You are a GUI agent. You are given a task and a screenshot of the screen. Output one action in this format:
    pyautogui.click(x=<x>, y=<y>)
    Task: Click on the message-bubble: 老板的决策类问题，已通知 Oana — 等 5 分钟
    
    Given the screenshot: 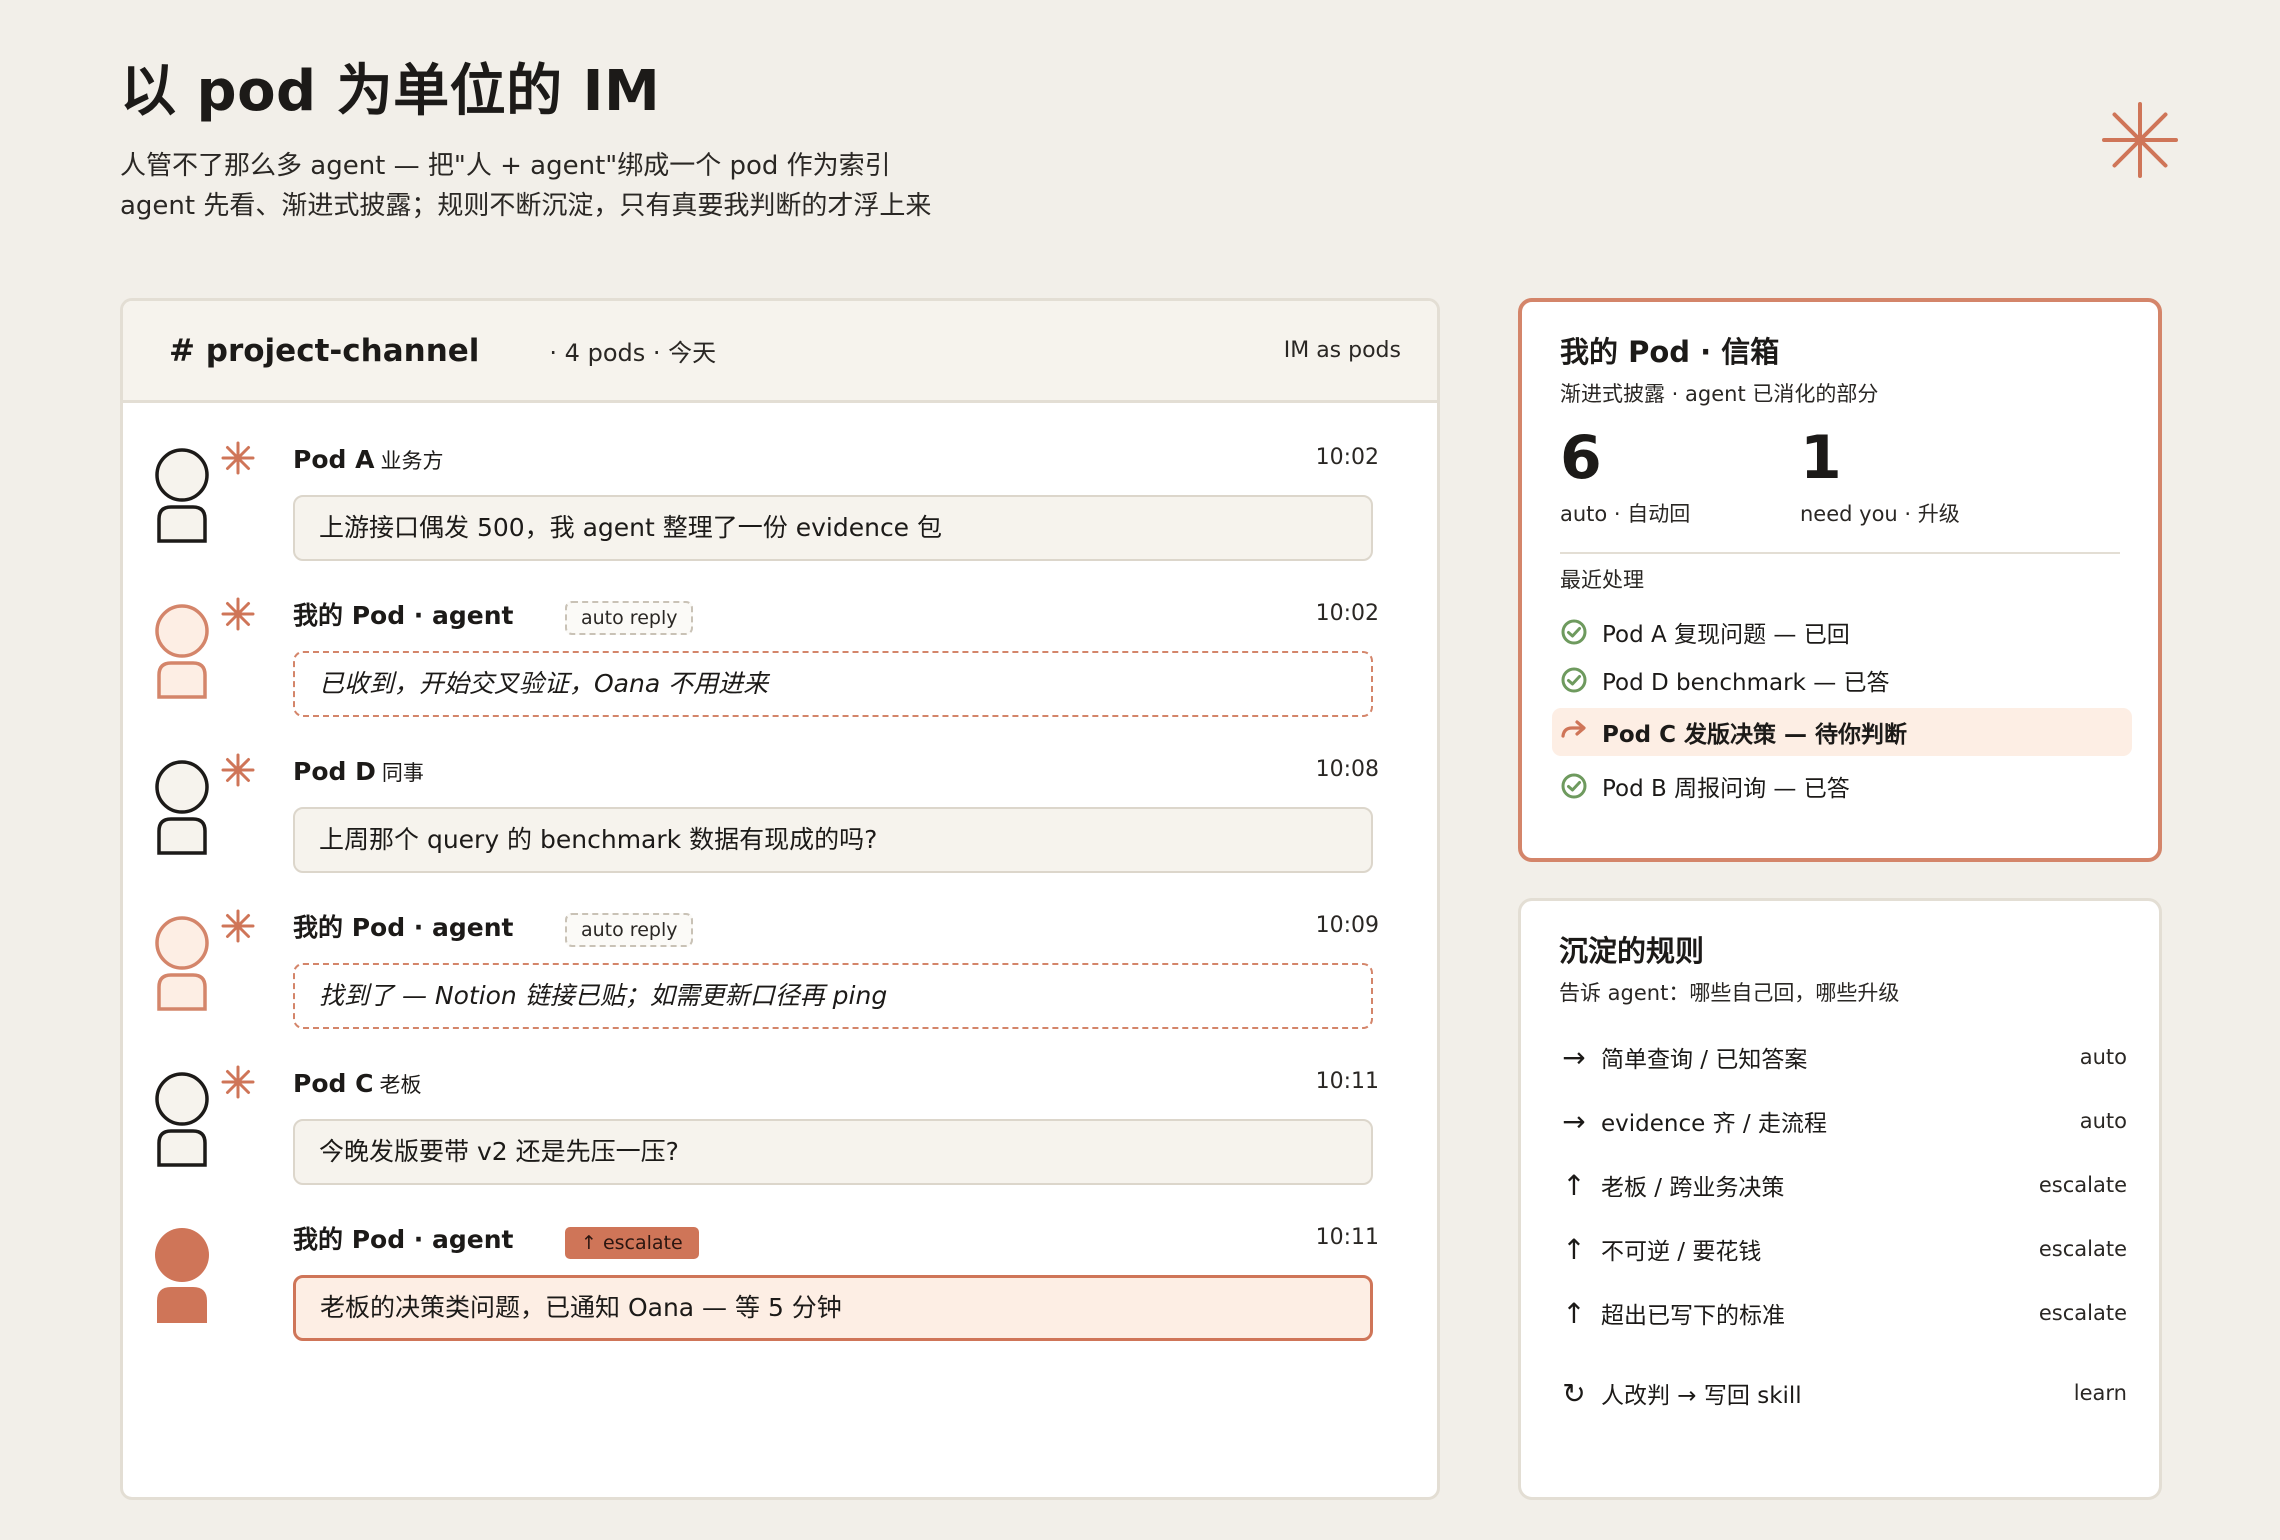 What is the action you would take?
    pyautogui.click(x=833, y=1308)
    